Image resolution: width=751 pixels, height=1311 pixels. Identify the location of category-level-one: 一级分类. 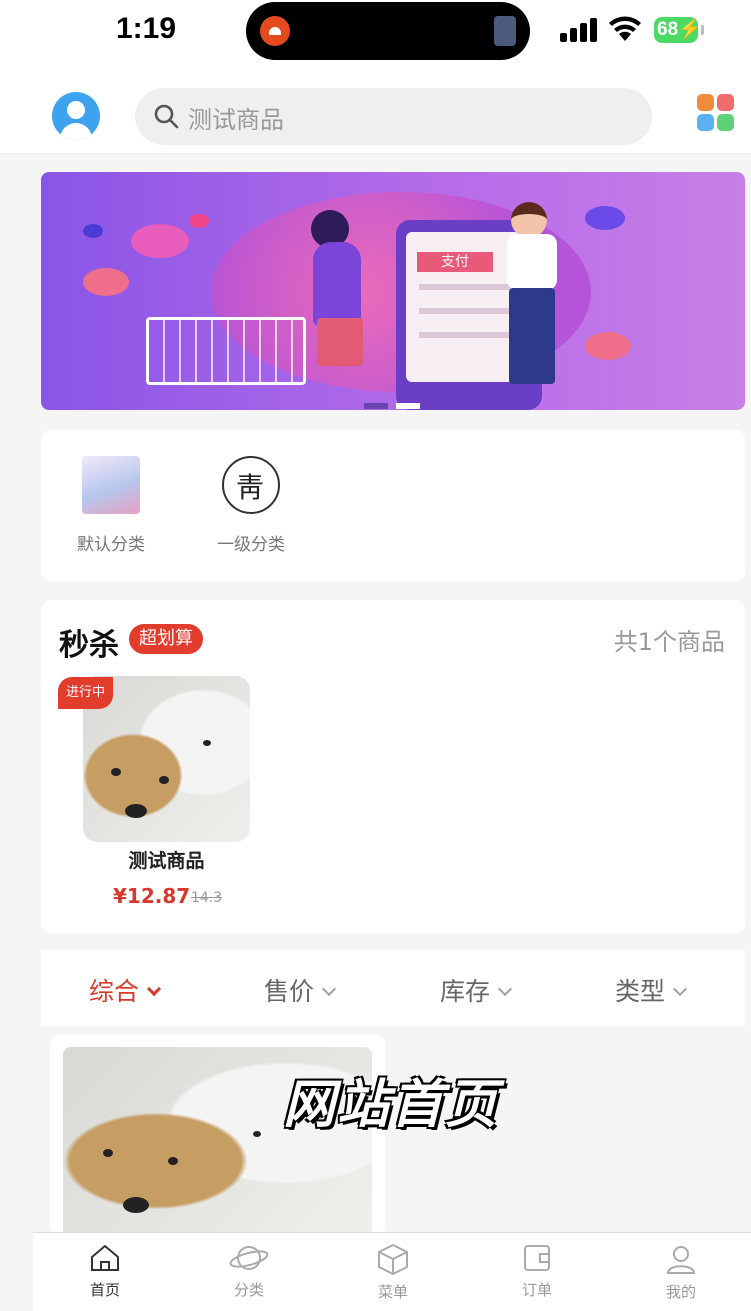
(251, 505).